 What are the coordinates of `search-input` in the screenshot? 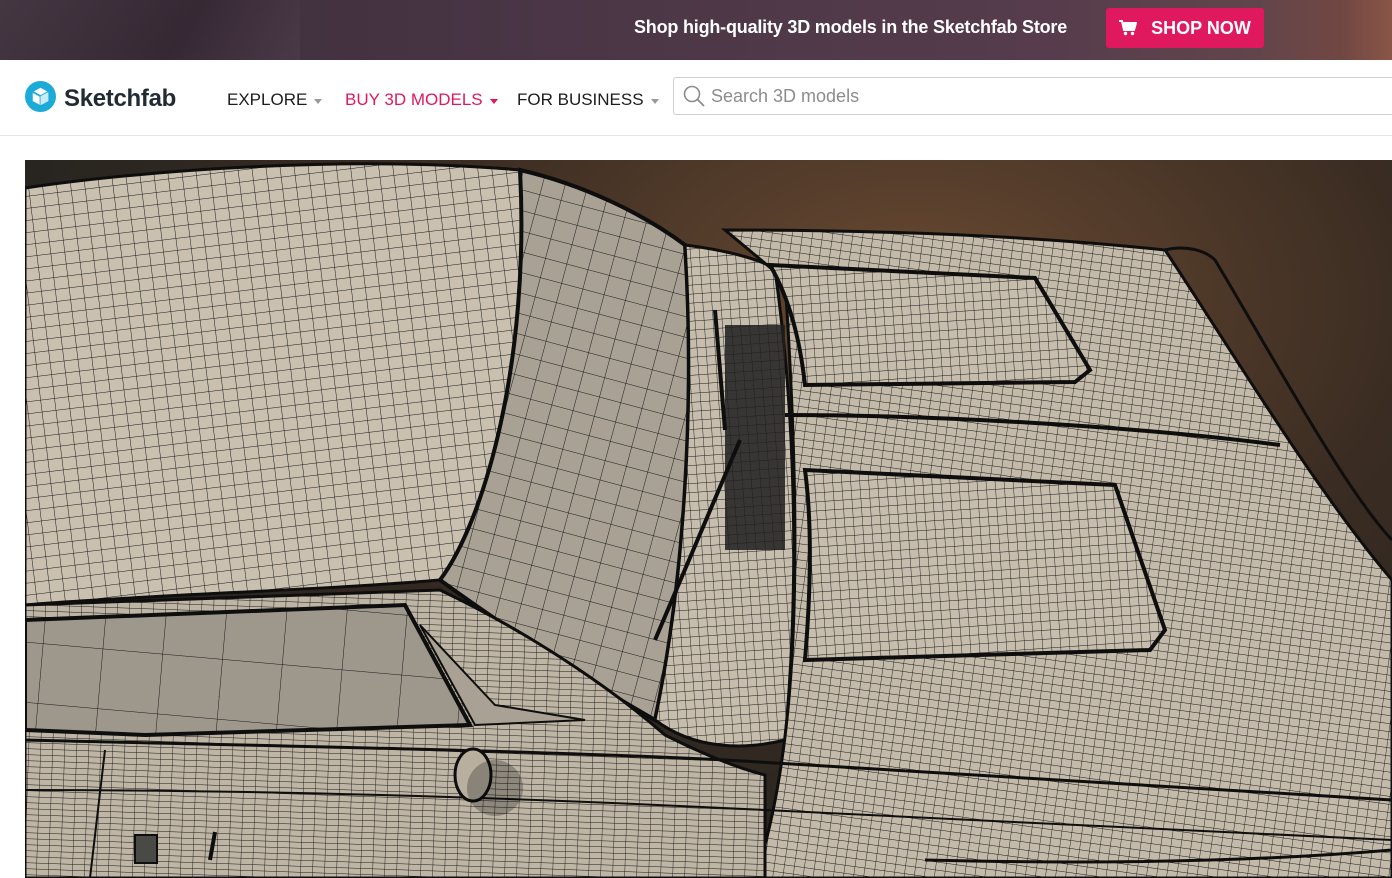 It's located at (1041, 96).